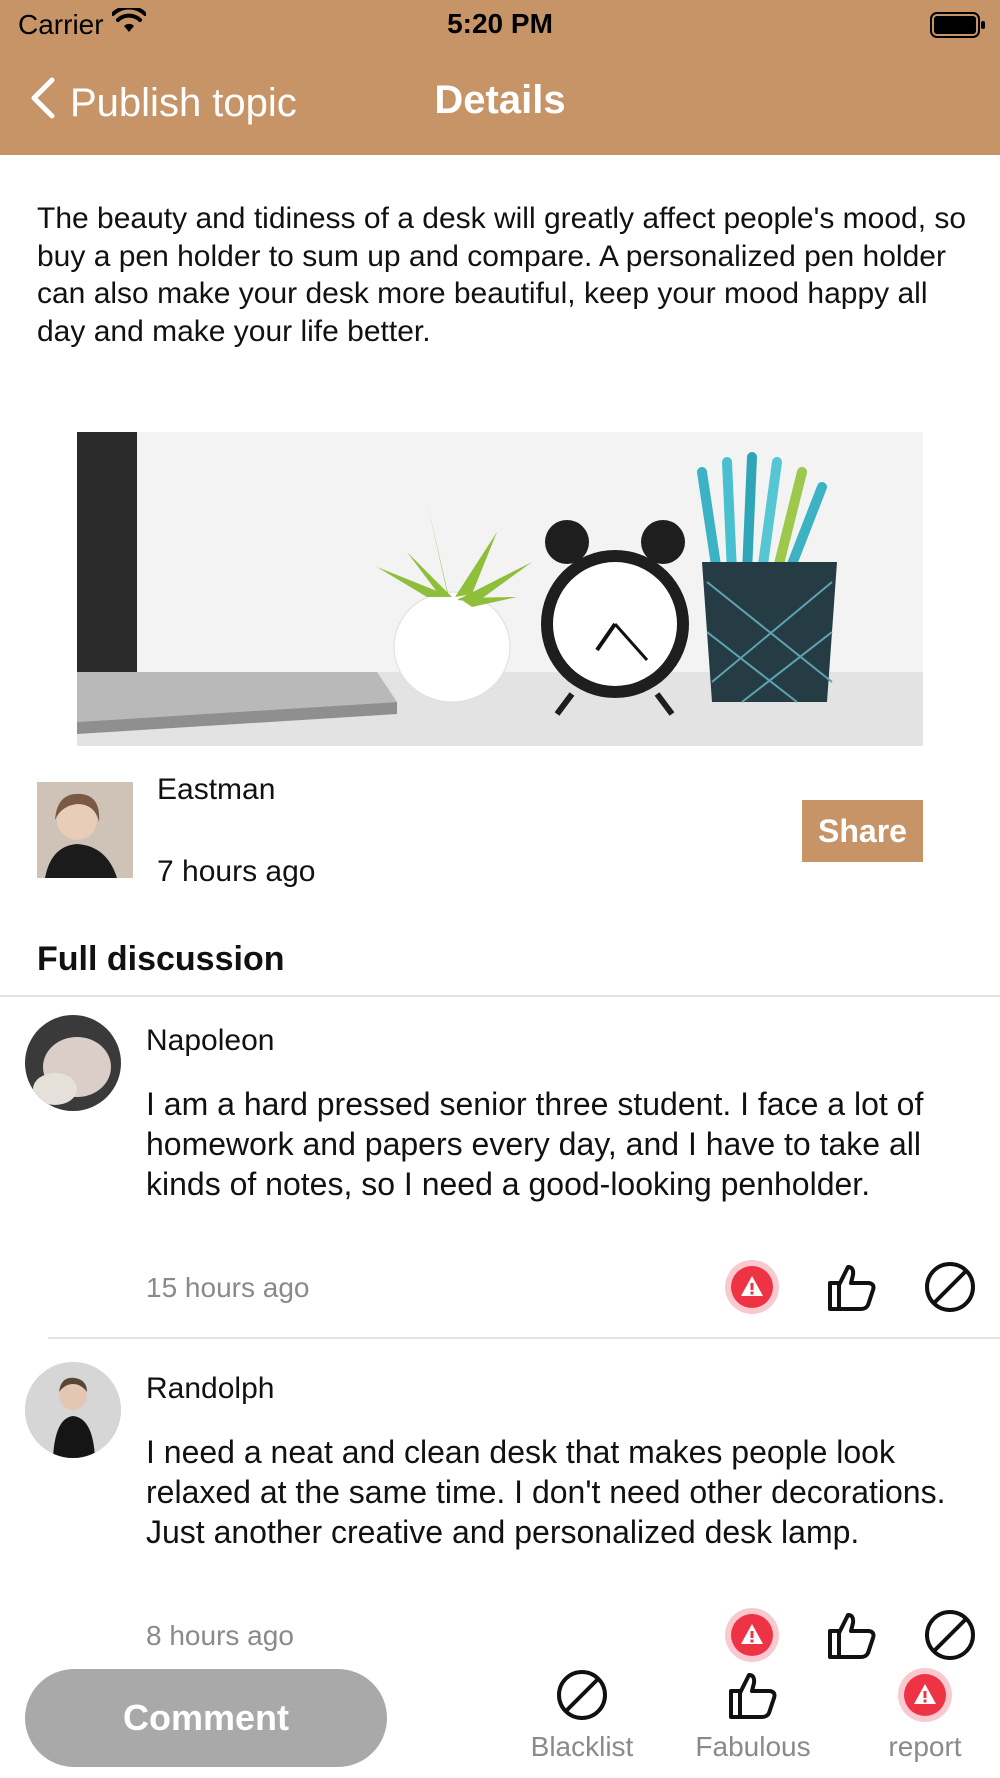  What do you see at coordinates (206, 1718) in the screenshot?
I see `comment-button: Comment` at bounding box center [206, 1718].